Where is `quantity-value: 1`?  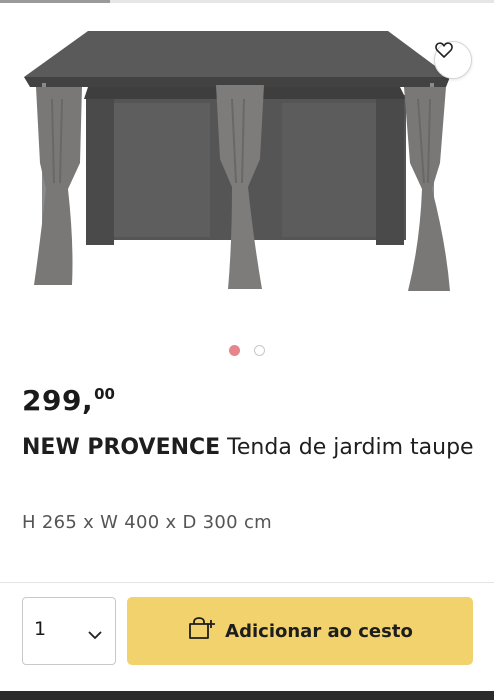
quantity-value: 1 is located at coordinates (40, 629).